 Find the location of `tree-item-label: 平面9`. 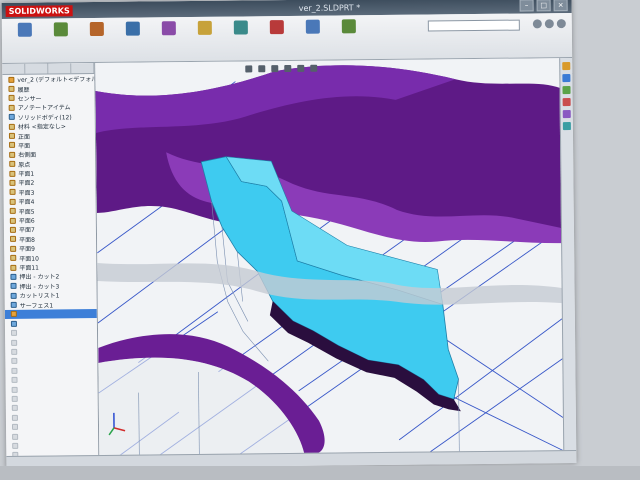

tree-item-label: 平面9 is located at coordinates (27, 249).